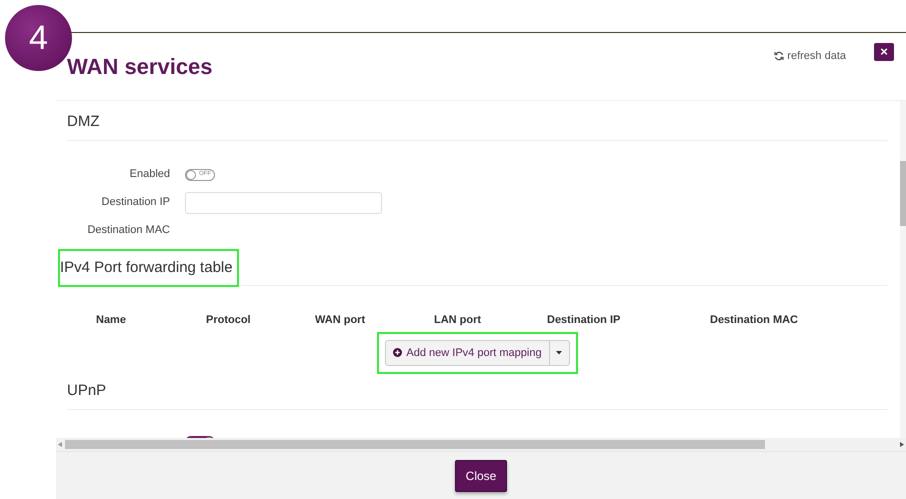 This screenshot has width=906, height=499. I want to click on horizontal-scrollbar, so click(481, 444).